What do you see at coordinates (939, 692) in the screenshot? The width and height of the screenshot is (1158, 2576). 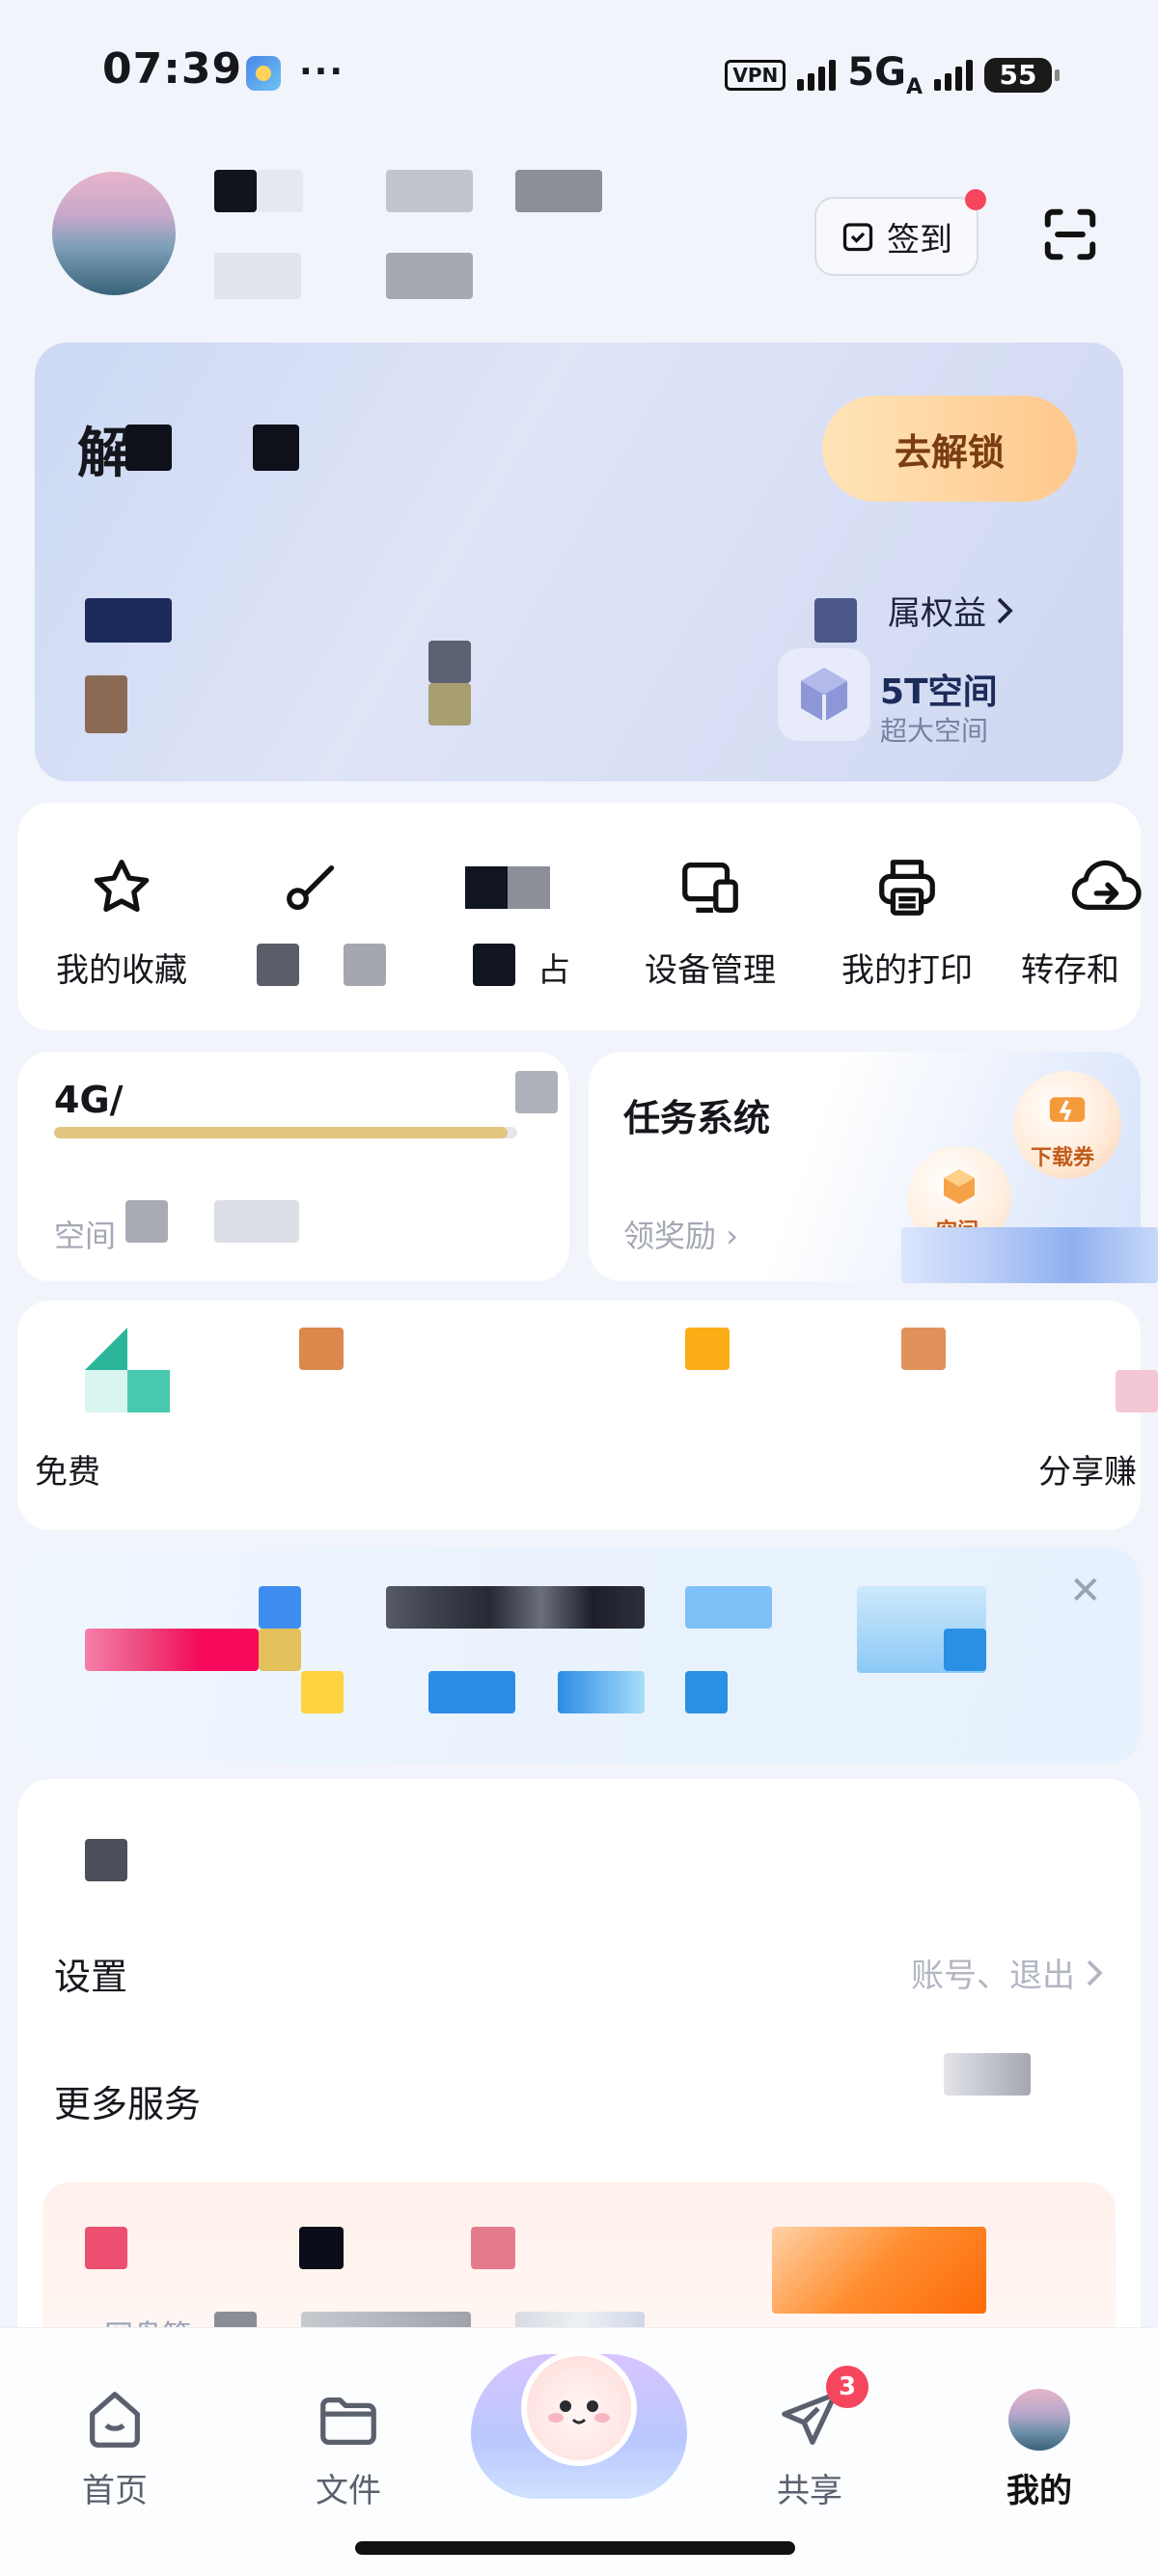 I see `space-title: 5T空间` at bounding box center [939, 692].